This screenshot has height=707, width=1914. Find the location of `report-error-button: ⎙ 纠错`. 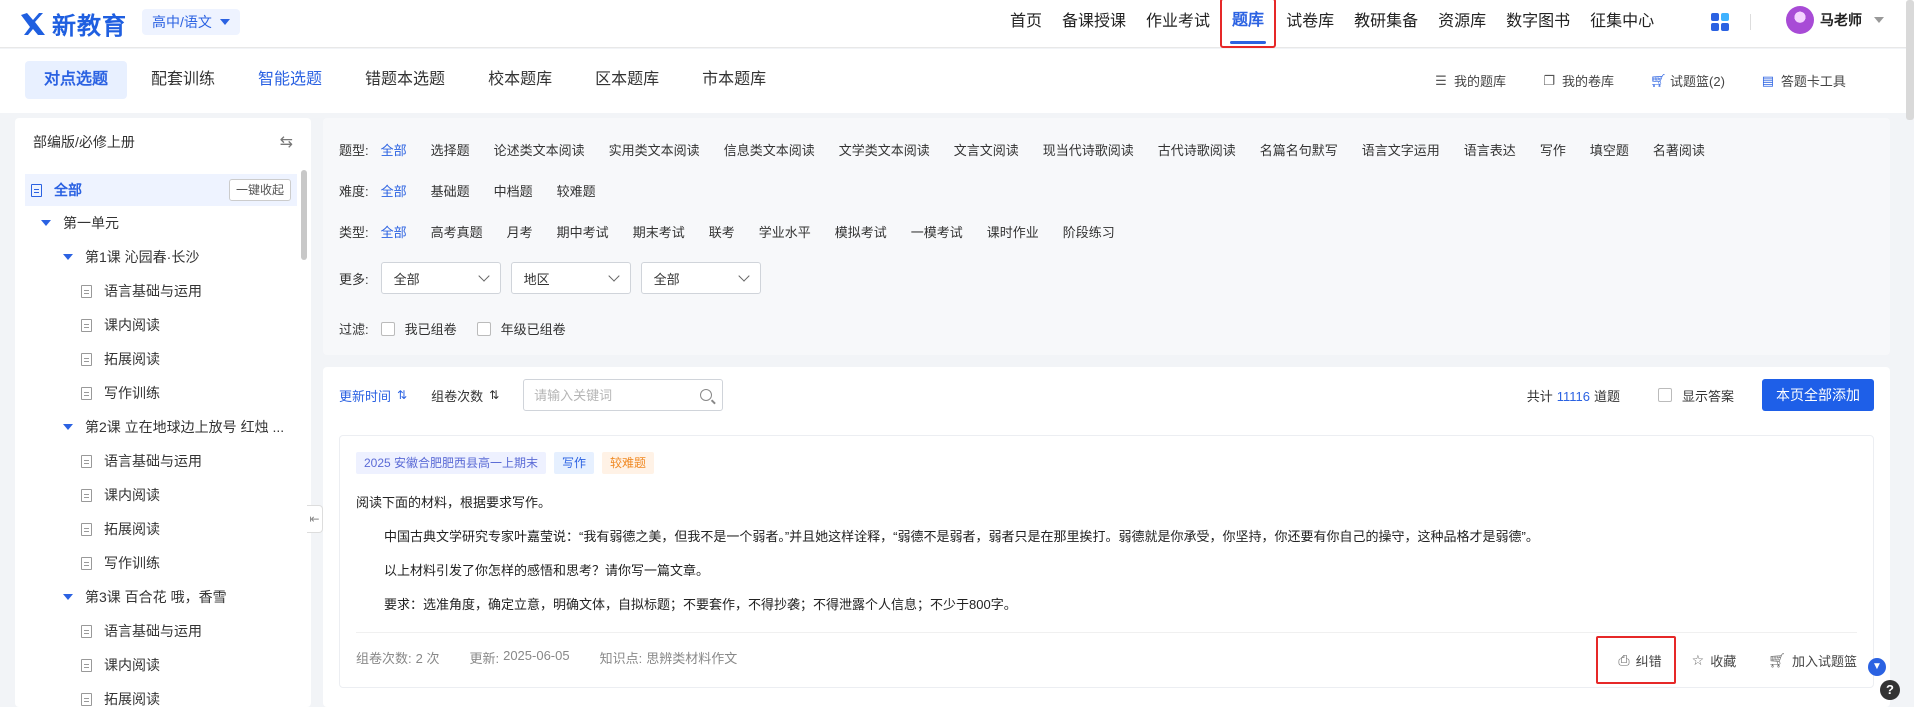

report-error-button: ⎙ 纠错 is located at coordinates (1636, 660).